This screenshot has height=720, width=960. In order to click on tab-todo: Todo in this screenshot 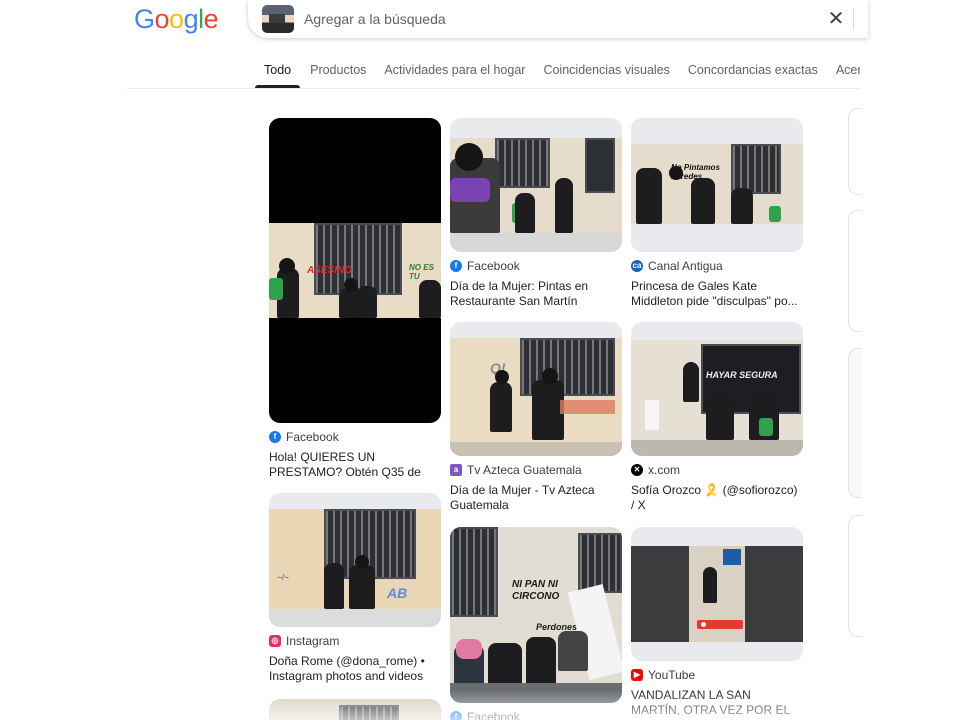, I will do `click(278, 72)`.